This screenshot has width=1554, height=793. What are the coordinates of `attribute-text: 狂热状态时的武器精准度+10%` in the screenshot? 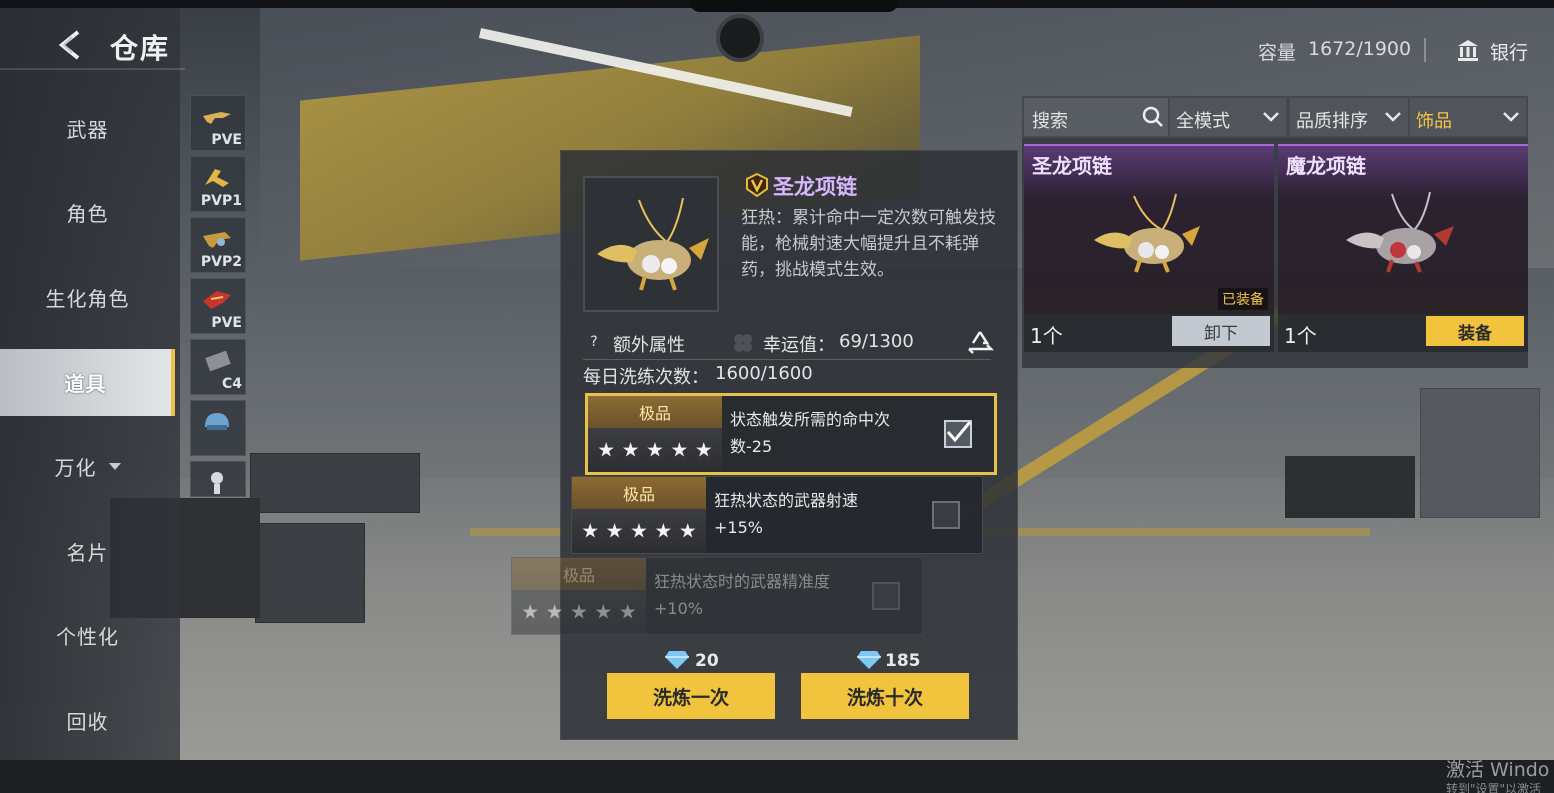 It's located at (742, 595).